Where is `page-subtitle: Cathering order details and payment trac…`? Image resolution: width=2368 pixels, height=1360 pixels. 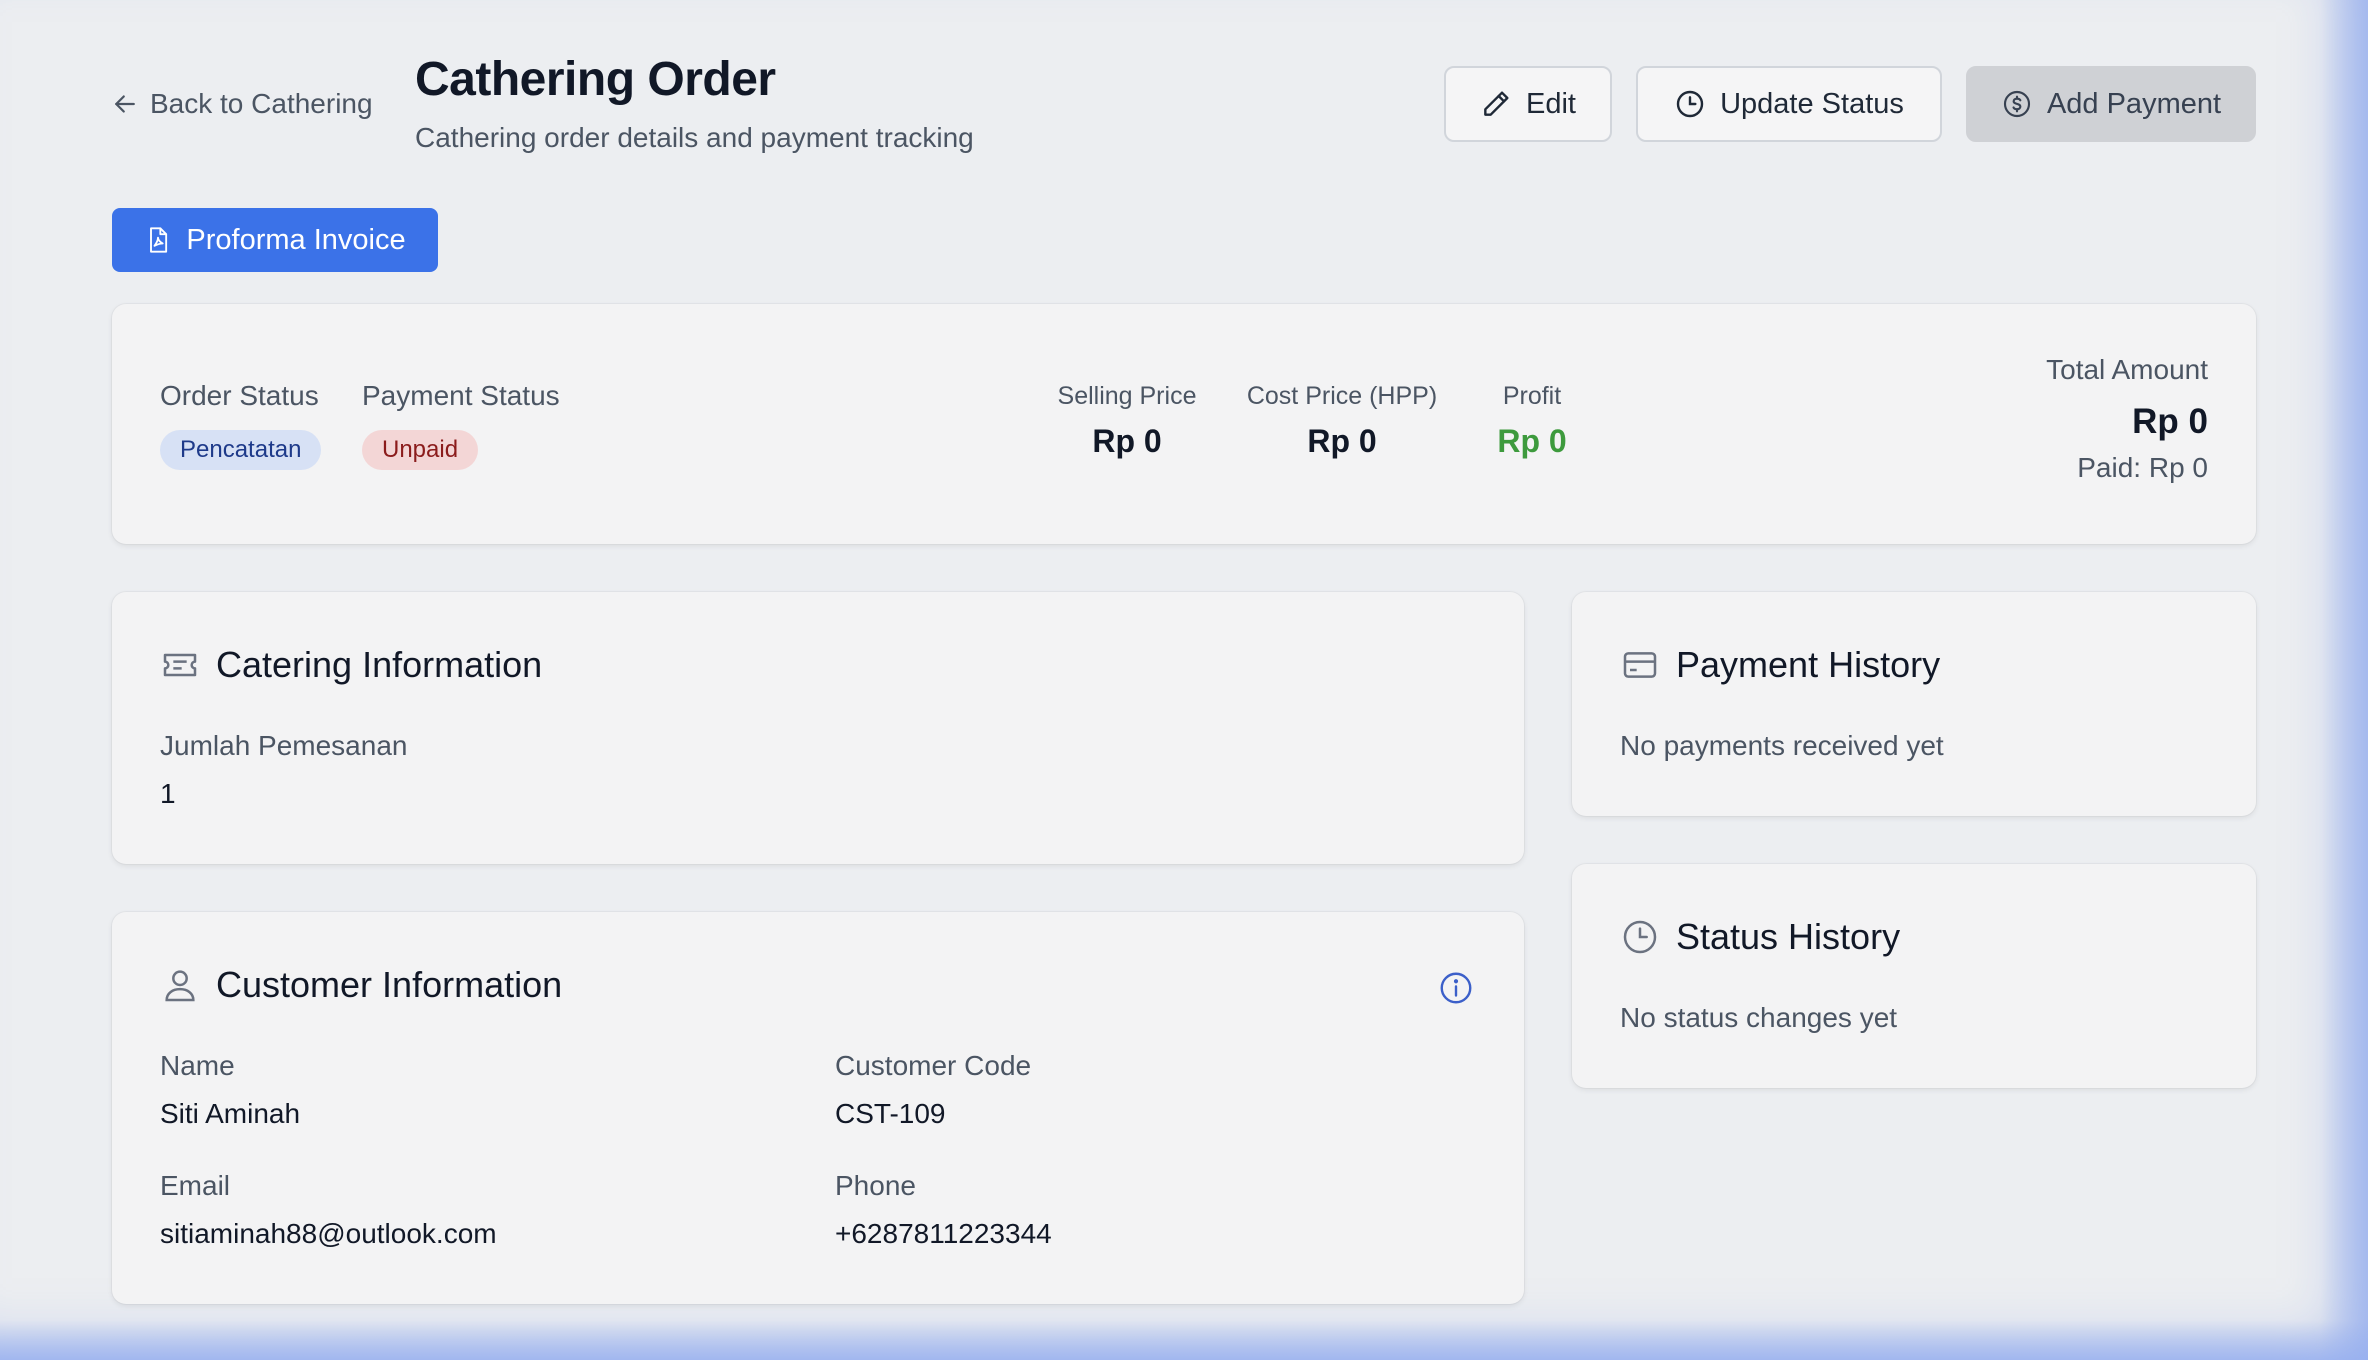
page-subtitle: Cathering order details and payment trac… is located at coordinates (694, 137).